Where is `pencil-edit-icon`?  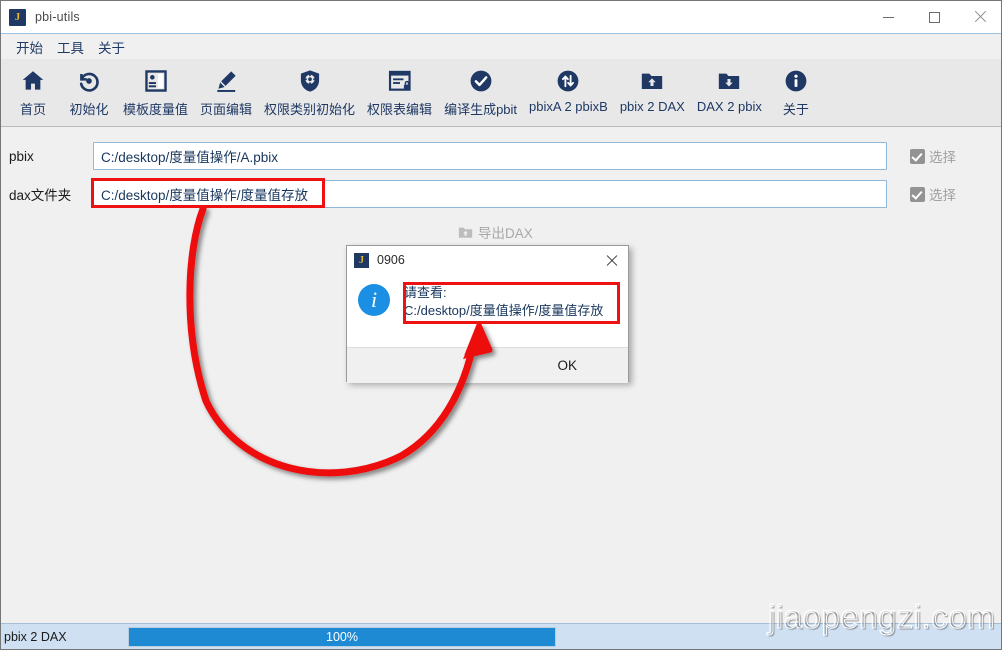 pencil-edit-icon is located at coordinates (226, 81).